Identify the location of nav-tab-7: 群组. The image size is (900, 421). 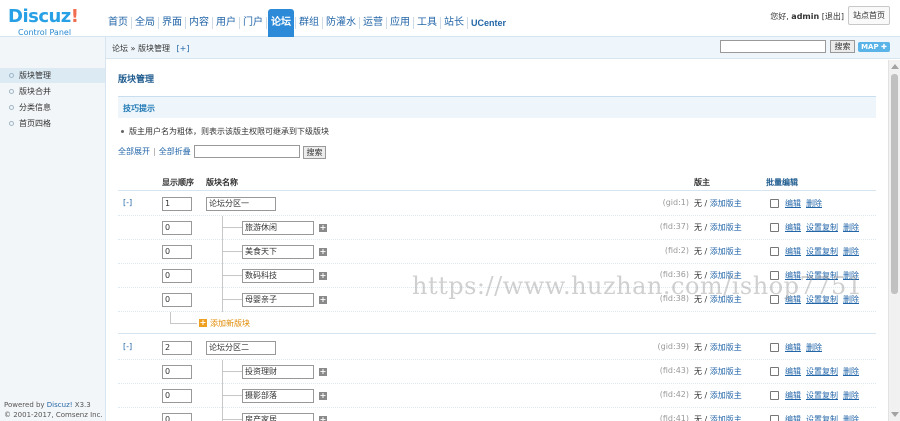
(309, 23).